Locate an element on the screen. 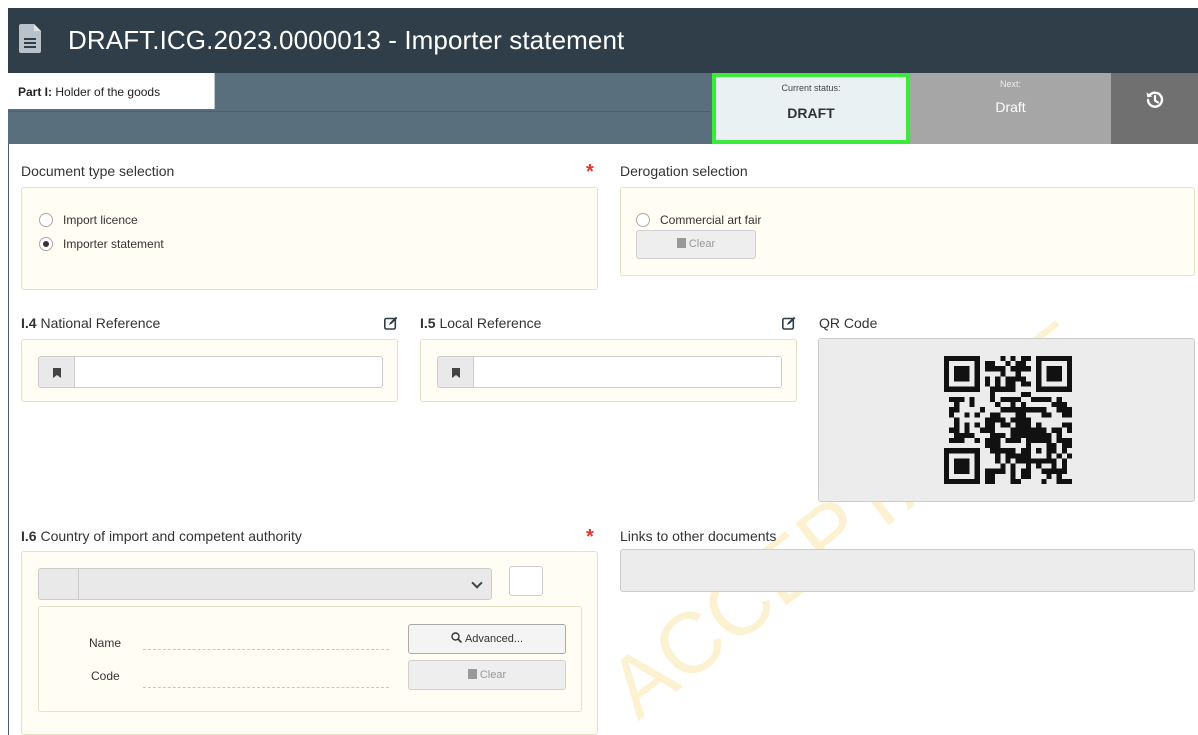 The image size is (1198, 735). derogation-clear-button: Clear is located at coordinates (696, 244).